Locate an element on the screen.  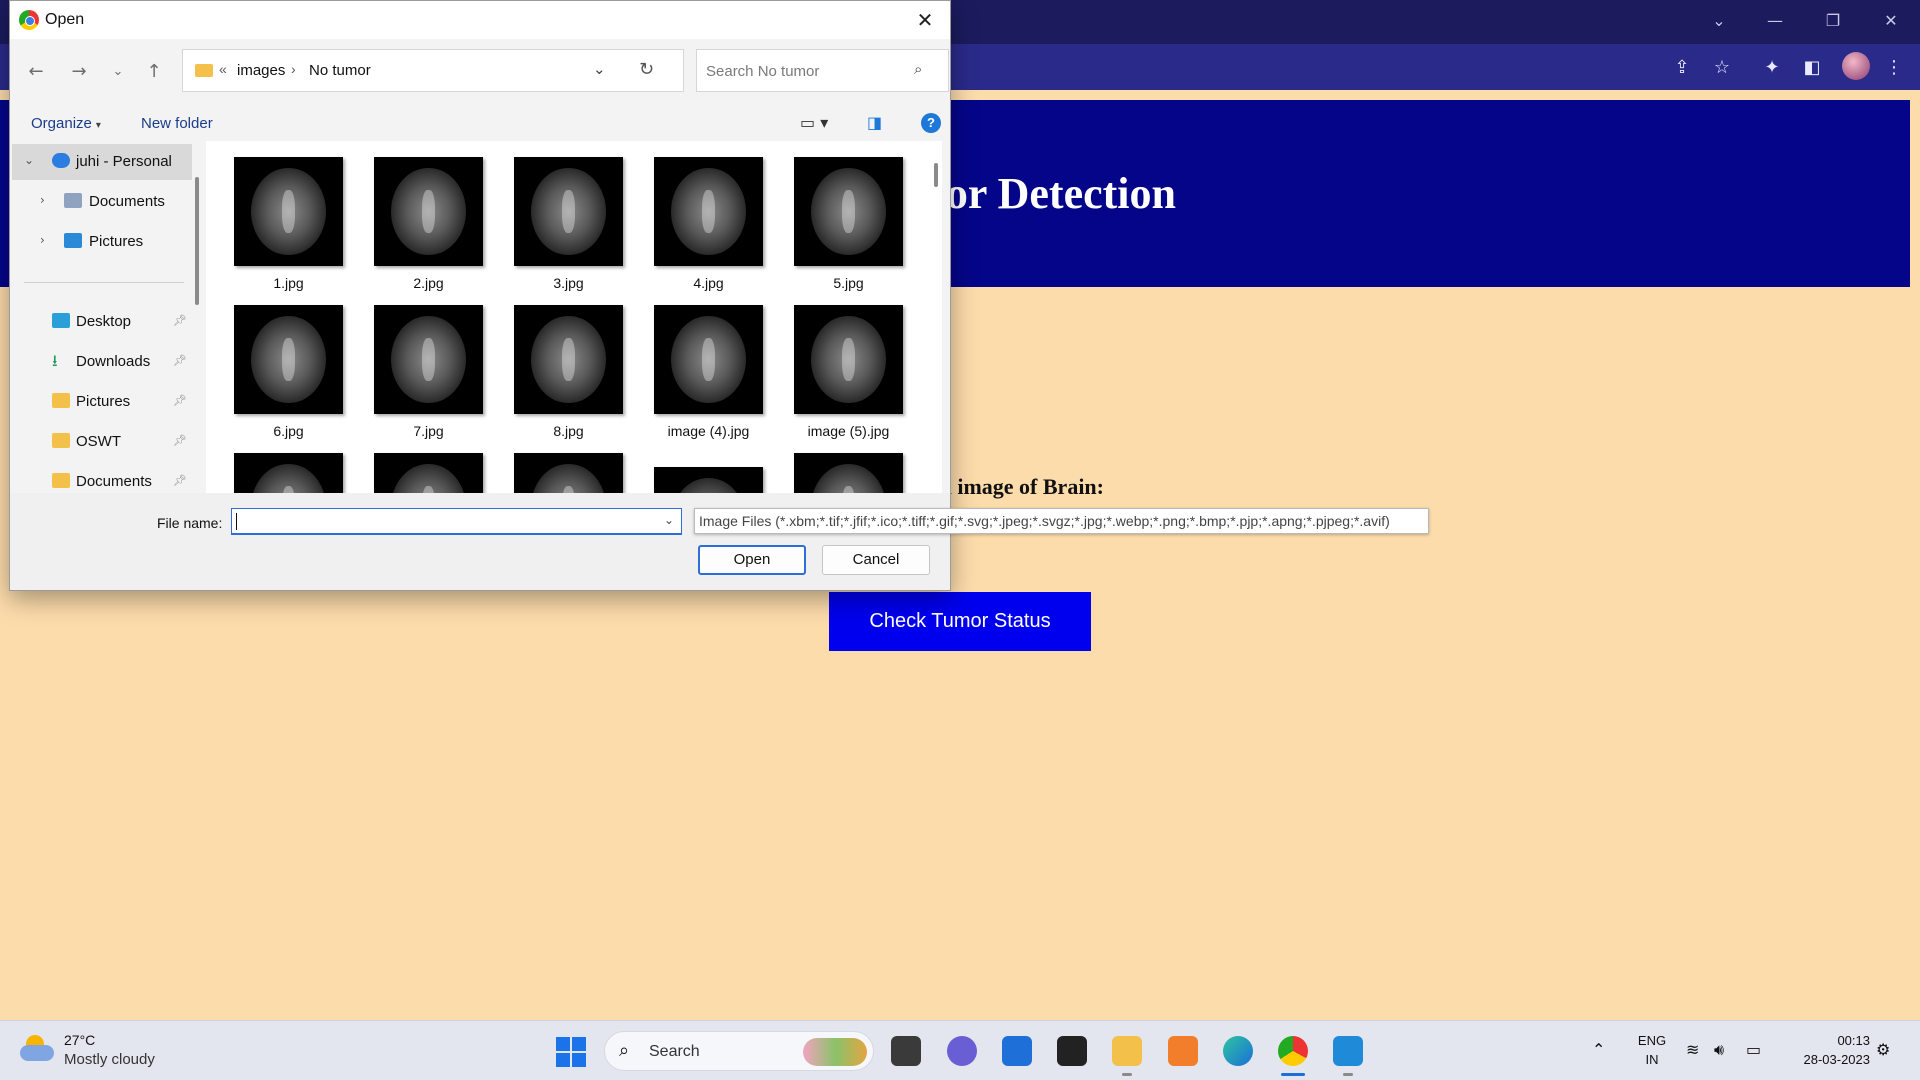
breadcrumb-overflow: « is located at coordinates (223, 69).